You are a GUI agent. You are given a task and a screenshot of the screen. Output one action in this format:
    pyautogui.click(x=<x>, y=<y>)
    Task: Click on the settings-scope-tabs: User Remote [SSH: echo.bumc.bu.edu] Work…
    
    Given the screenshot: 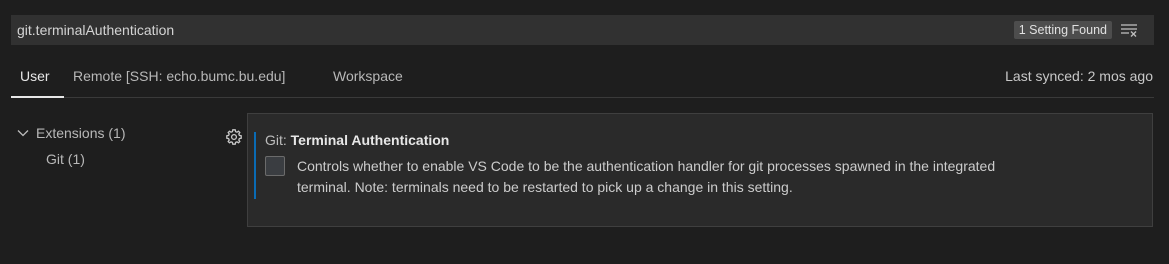 What is the action you would take?
    pyautogui.click(x=582, y=79)
    